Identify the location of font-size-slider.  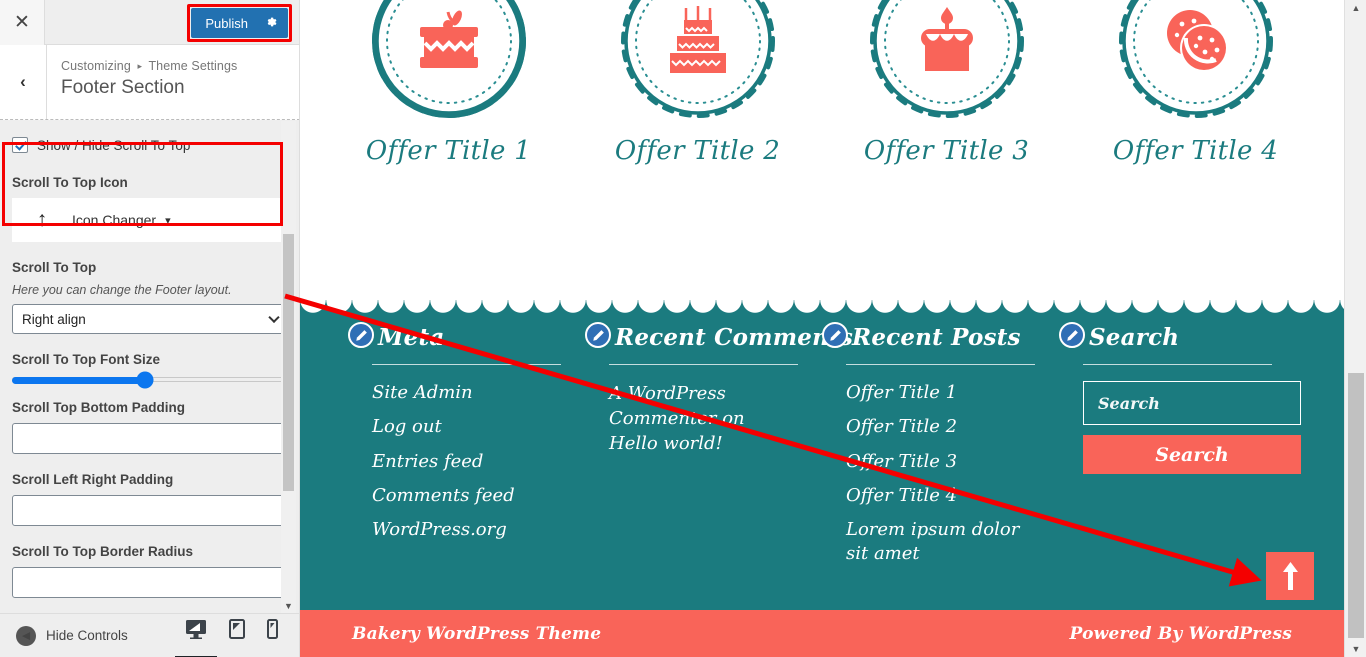
(150, 379).